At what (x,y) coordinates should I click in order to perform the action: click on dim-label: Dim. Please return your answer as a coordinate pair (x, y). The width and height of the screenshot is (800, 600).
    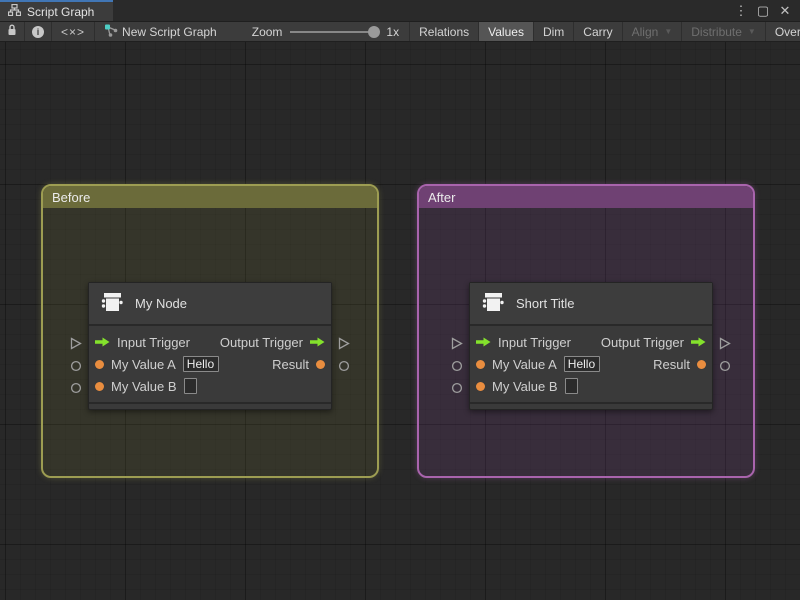
    Looking at the image, I should click on (553, 31).